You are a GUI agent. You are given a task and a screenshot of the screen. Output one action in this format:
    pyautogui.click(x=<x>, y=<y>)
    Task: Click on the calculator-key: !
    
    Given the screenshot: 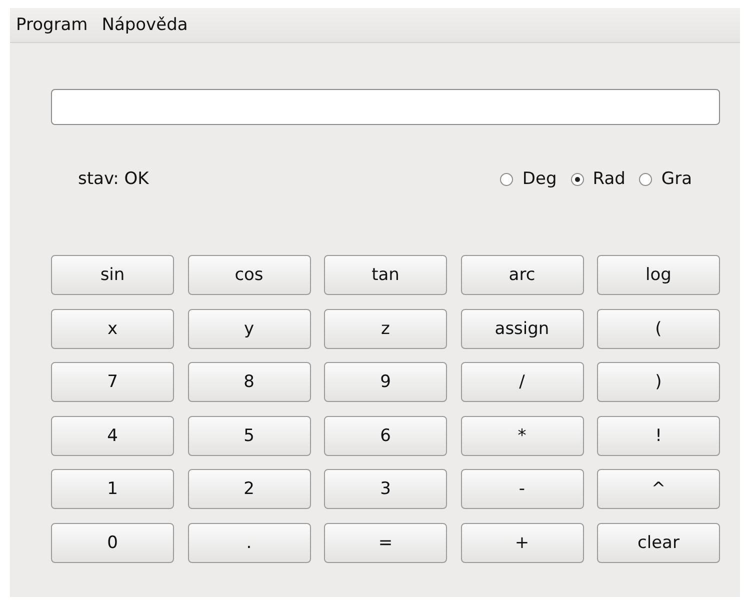 What is the action you would take?
    pyautogui.click(x=658, y=436)
    